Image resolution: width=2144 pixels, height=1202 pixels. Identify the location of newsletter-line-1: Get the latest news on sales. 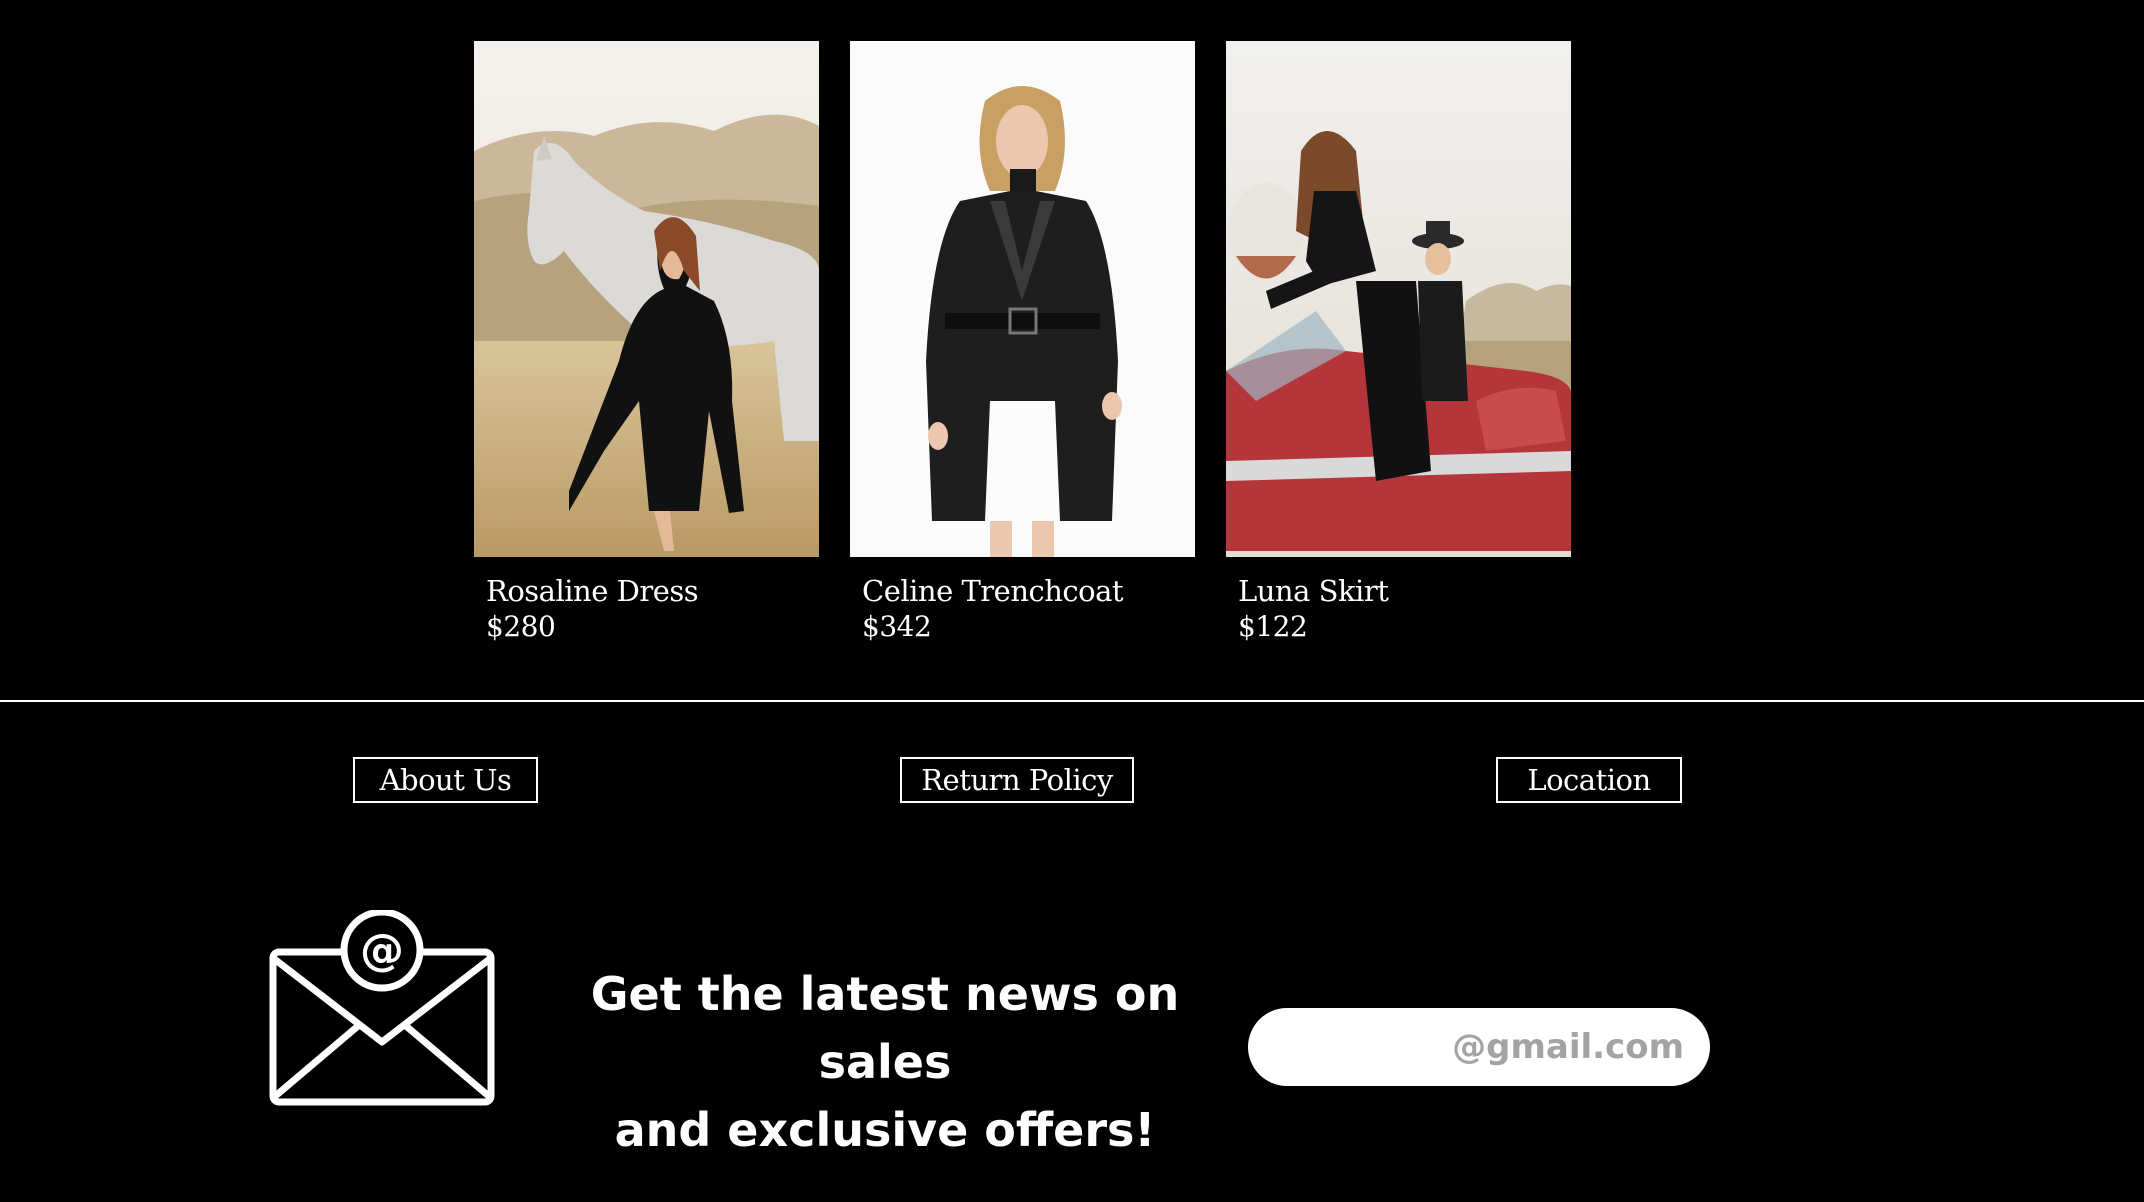
(885, 1028).